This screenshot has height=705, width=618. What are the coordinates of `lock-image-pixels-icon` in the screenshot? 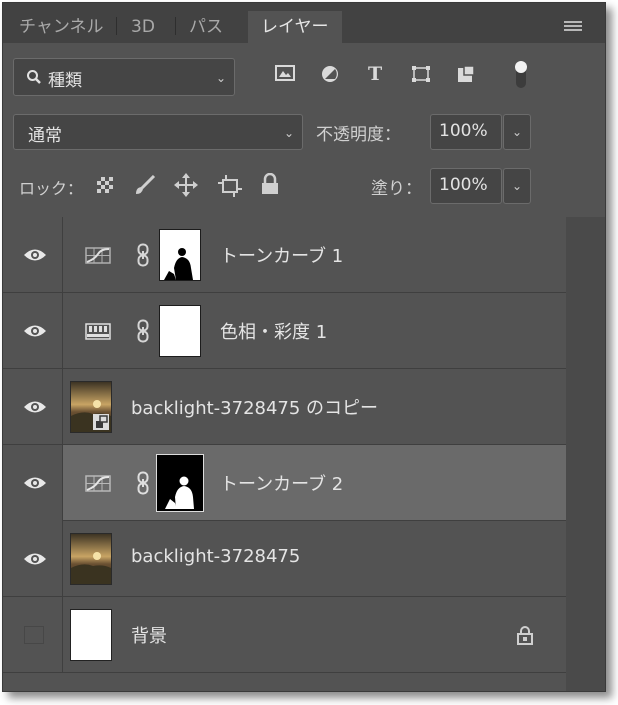 It's located at (145, 185).